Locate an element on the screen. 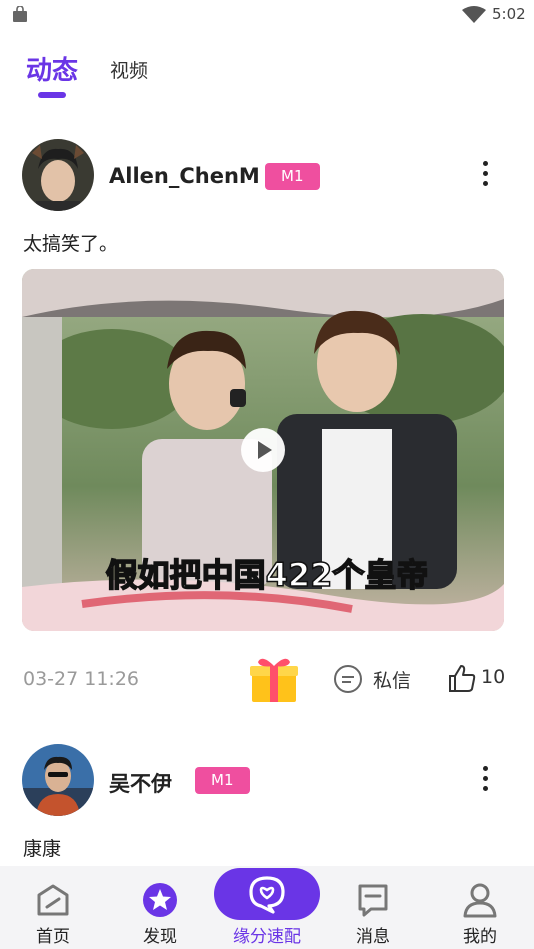 The width and height of the screenshot is (534, 949). nav-item-match-button is located at coordinates (267, 894).